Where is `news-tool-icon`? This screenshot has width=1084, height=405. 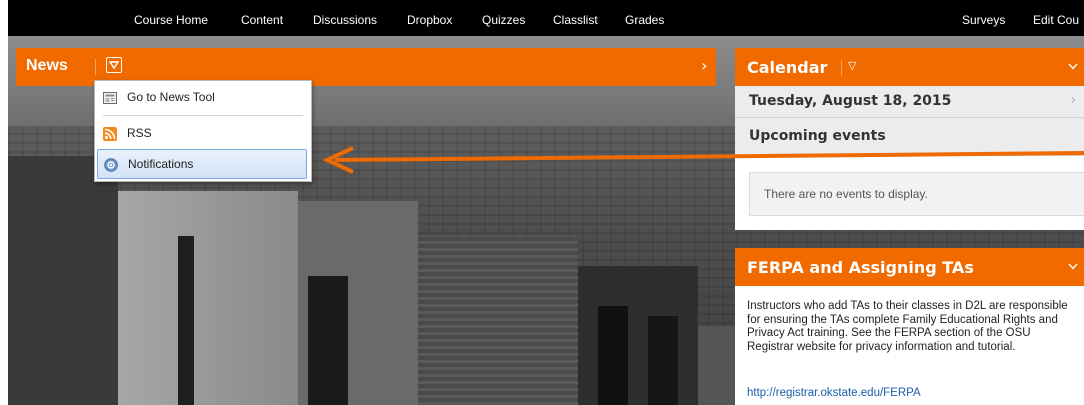
news-tool-icon is located at coordinates (110, 98).